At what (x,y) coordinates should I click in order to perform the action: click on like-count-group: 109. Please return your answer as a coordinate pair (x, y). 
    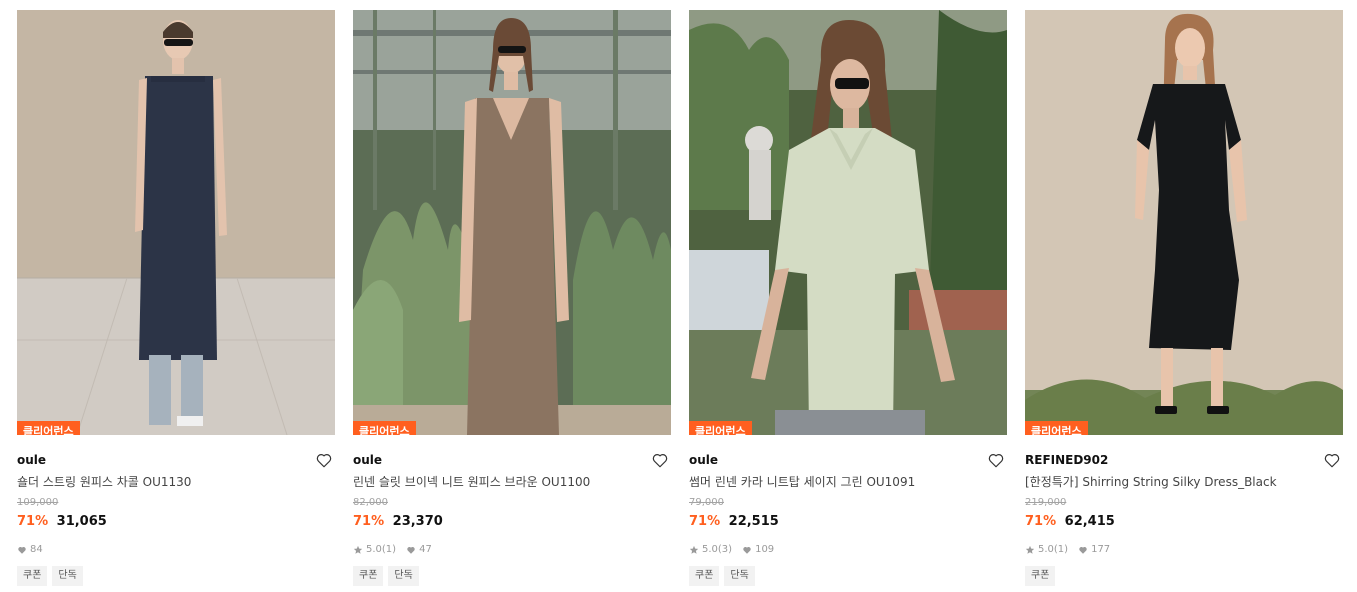
    Looking at the image, I should click on (758, 550).